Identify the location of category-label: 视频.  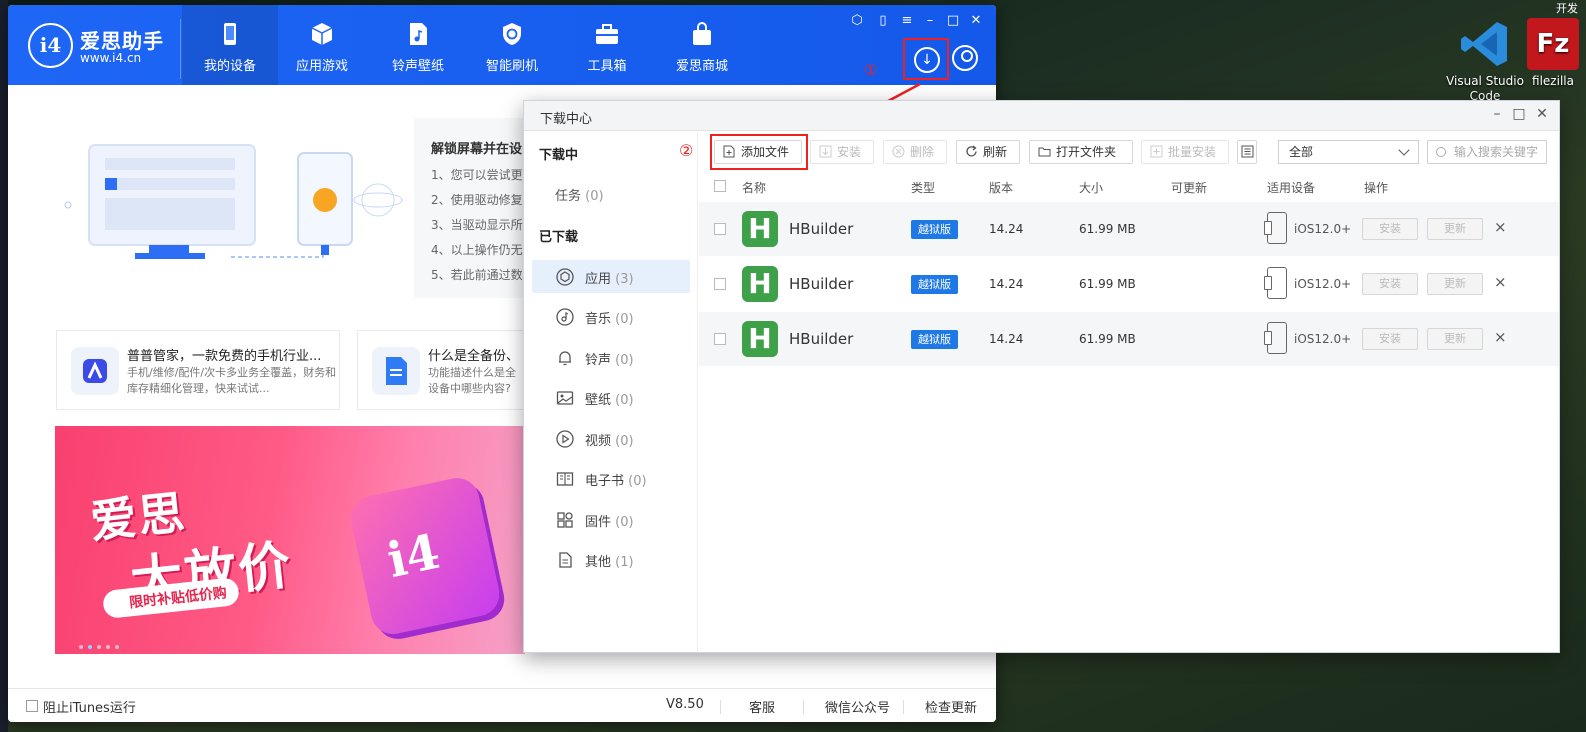
(598, 441).